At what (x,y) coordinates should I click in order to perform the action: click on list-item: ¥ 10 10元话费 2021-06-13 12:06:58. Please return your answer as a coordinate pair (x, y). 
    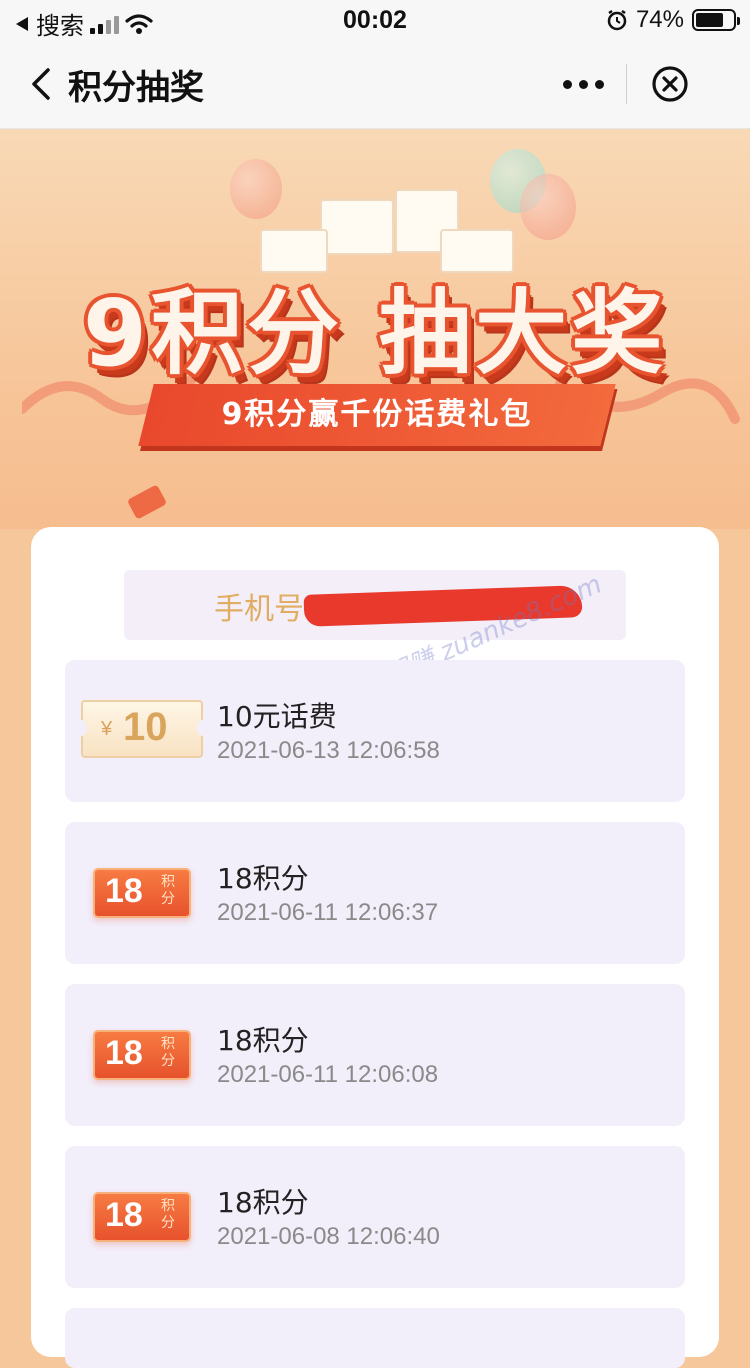
    Looking at the image, I should click on (375, 731).